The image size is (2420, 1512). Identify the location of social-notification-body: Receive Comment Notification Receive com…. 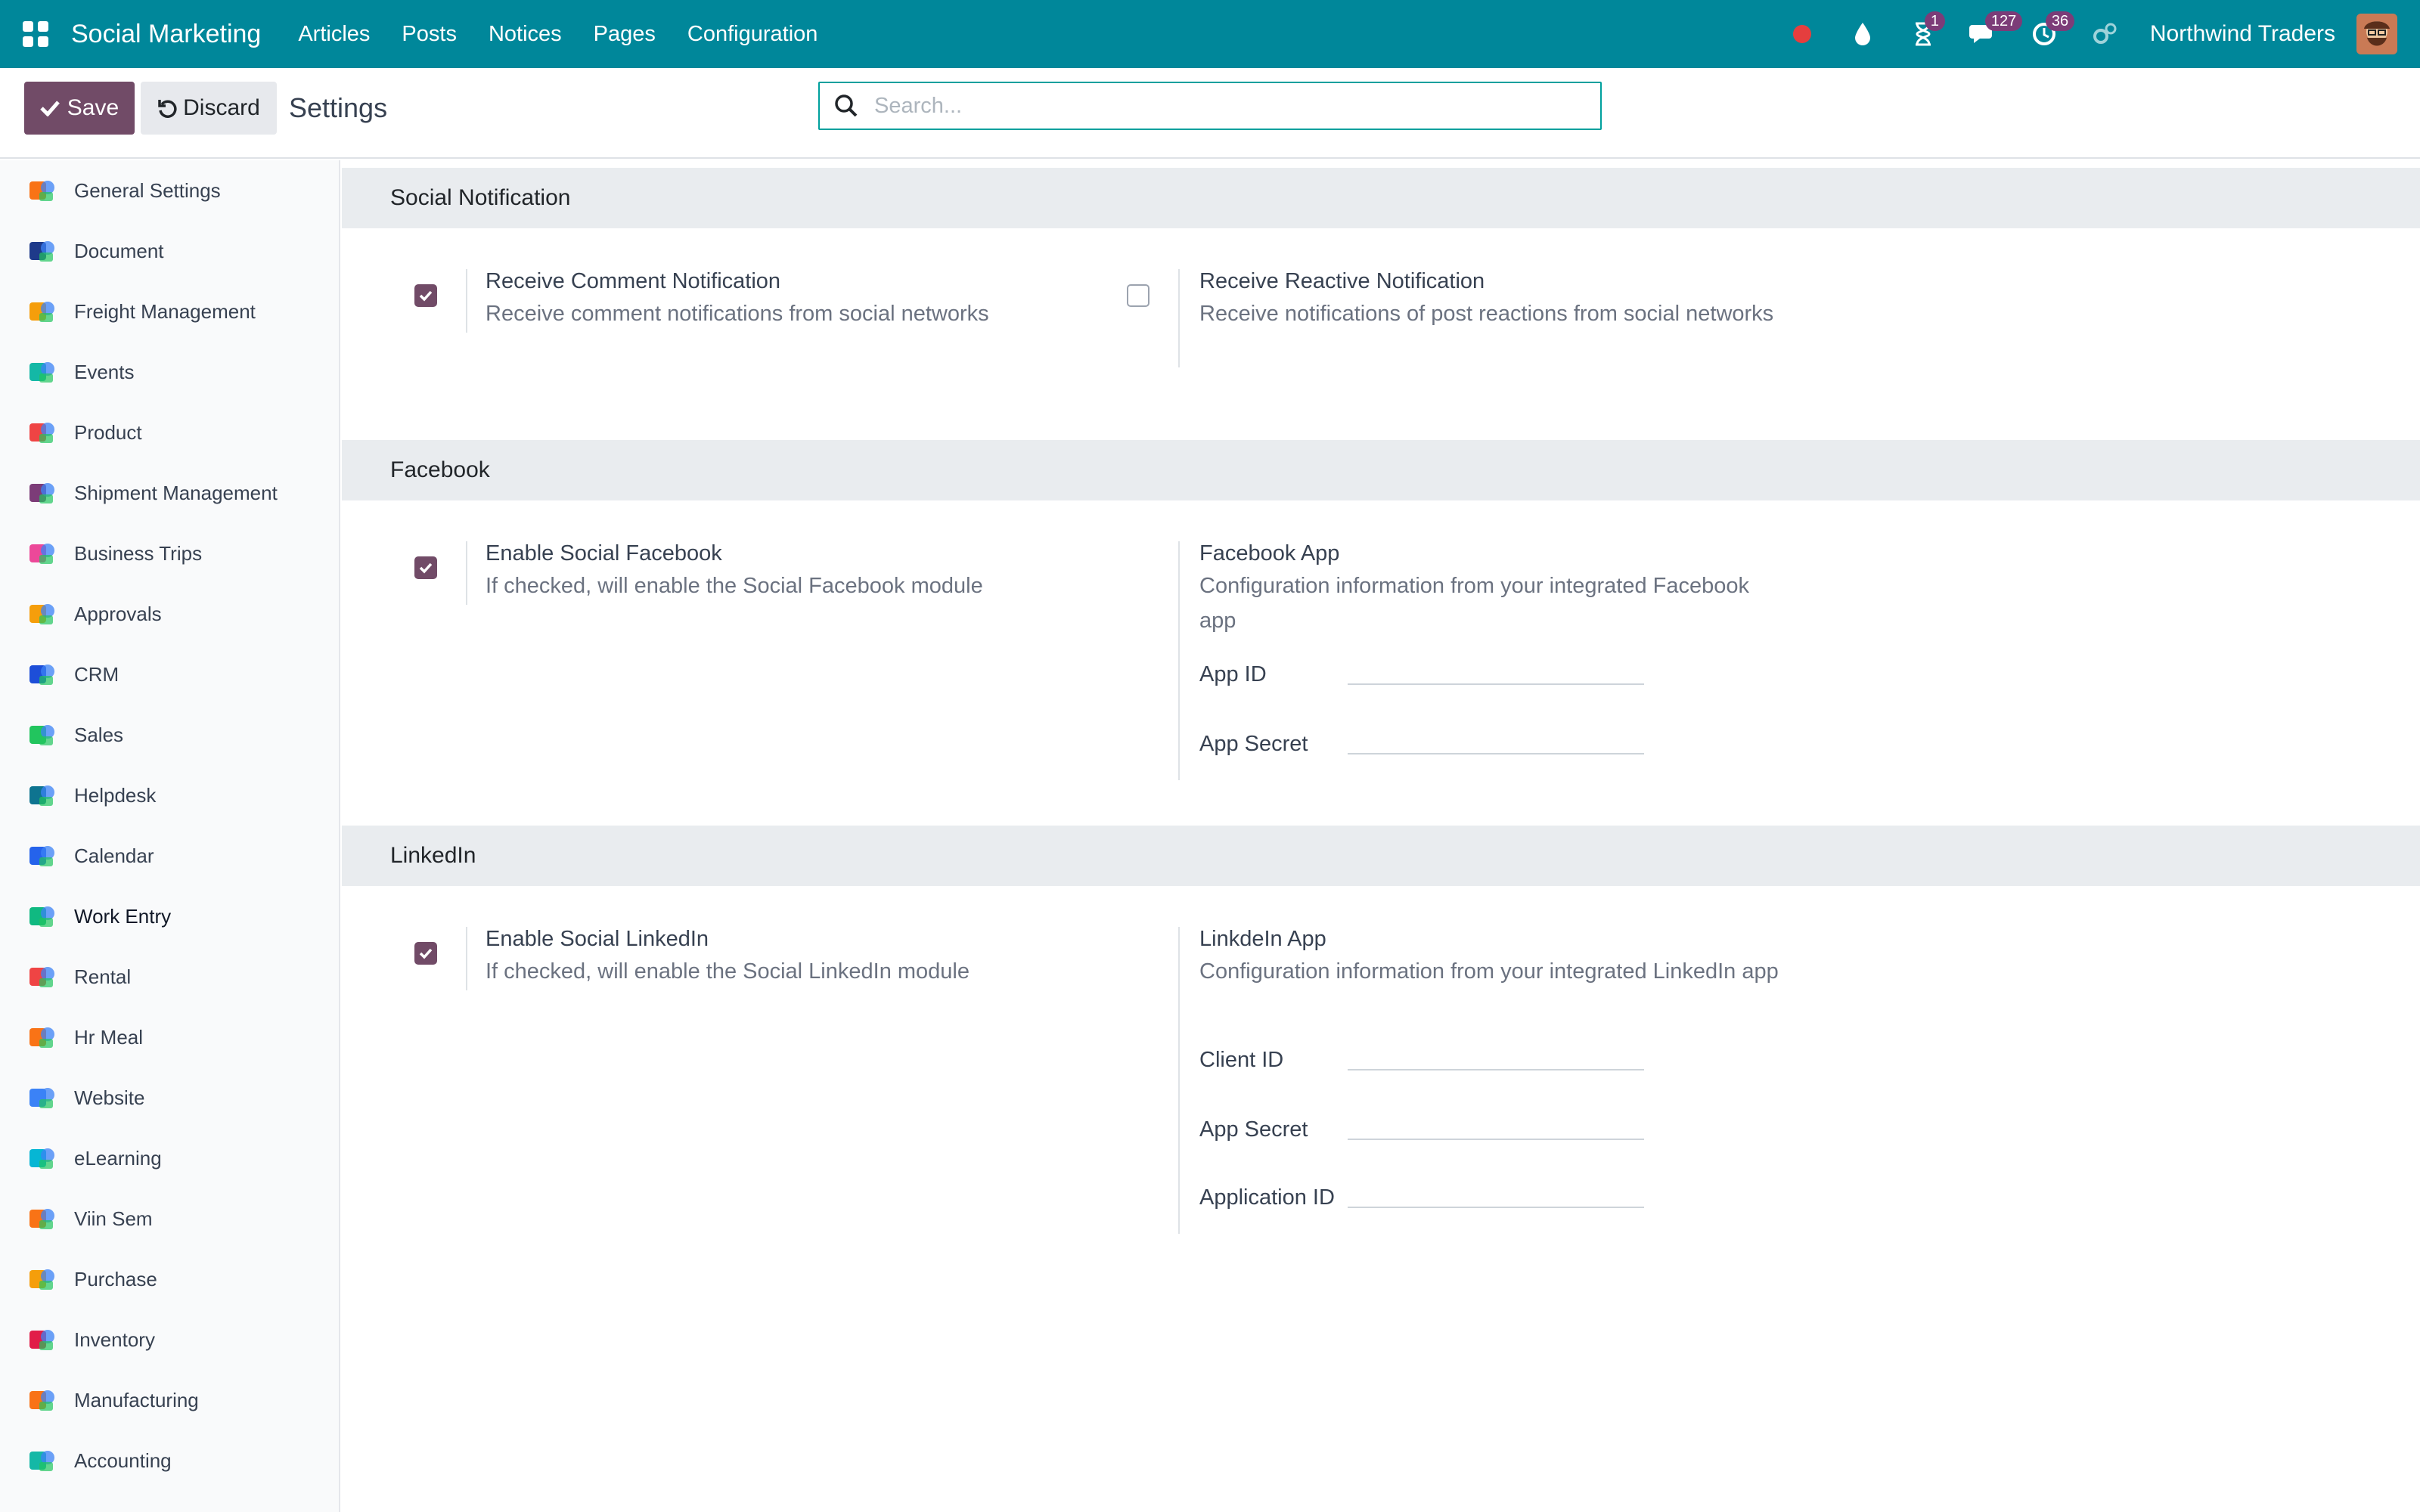
(1381, 334).